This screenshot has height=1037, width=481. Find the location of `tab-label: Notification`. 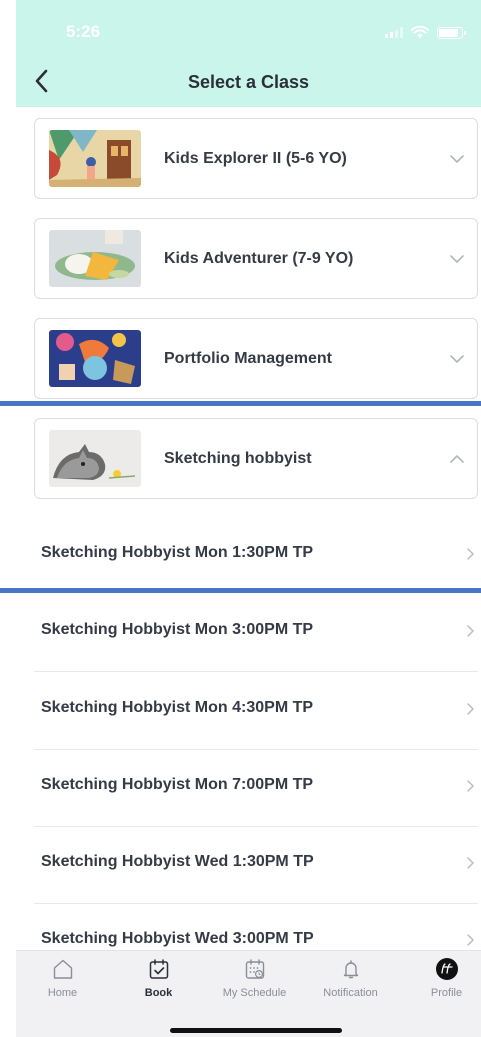

tab-label: Notification is located at coordinates (350, 993).